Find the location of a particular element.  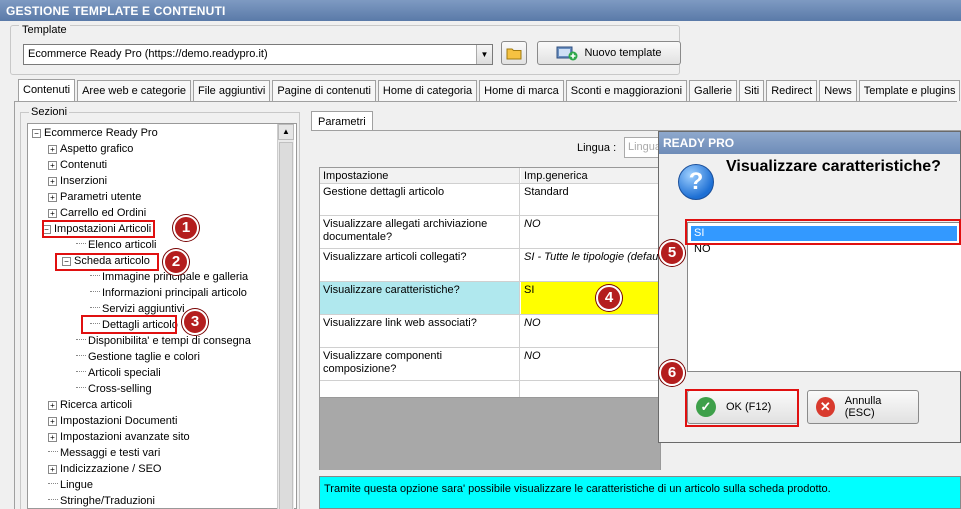

dropdown-arrow-icon: ▼ is located at coordinates (484, 54).